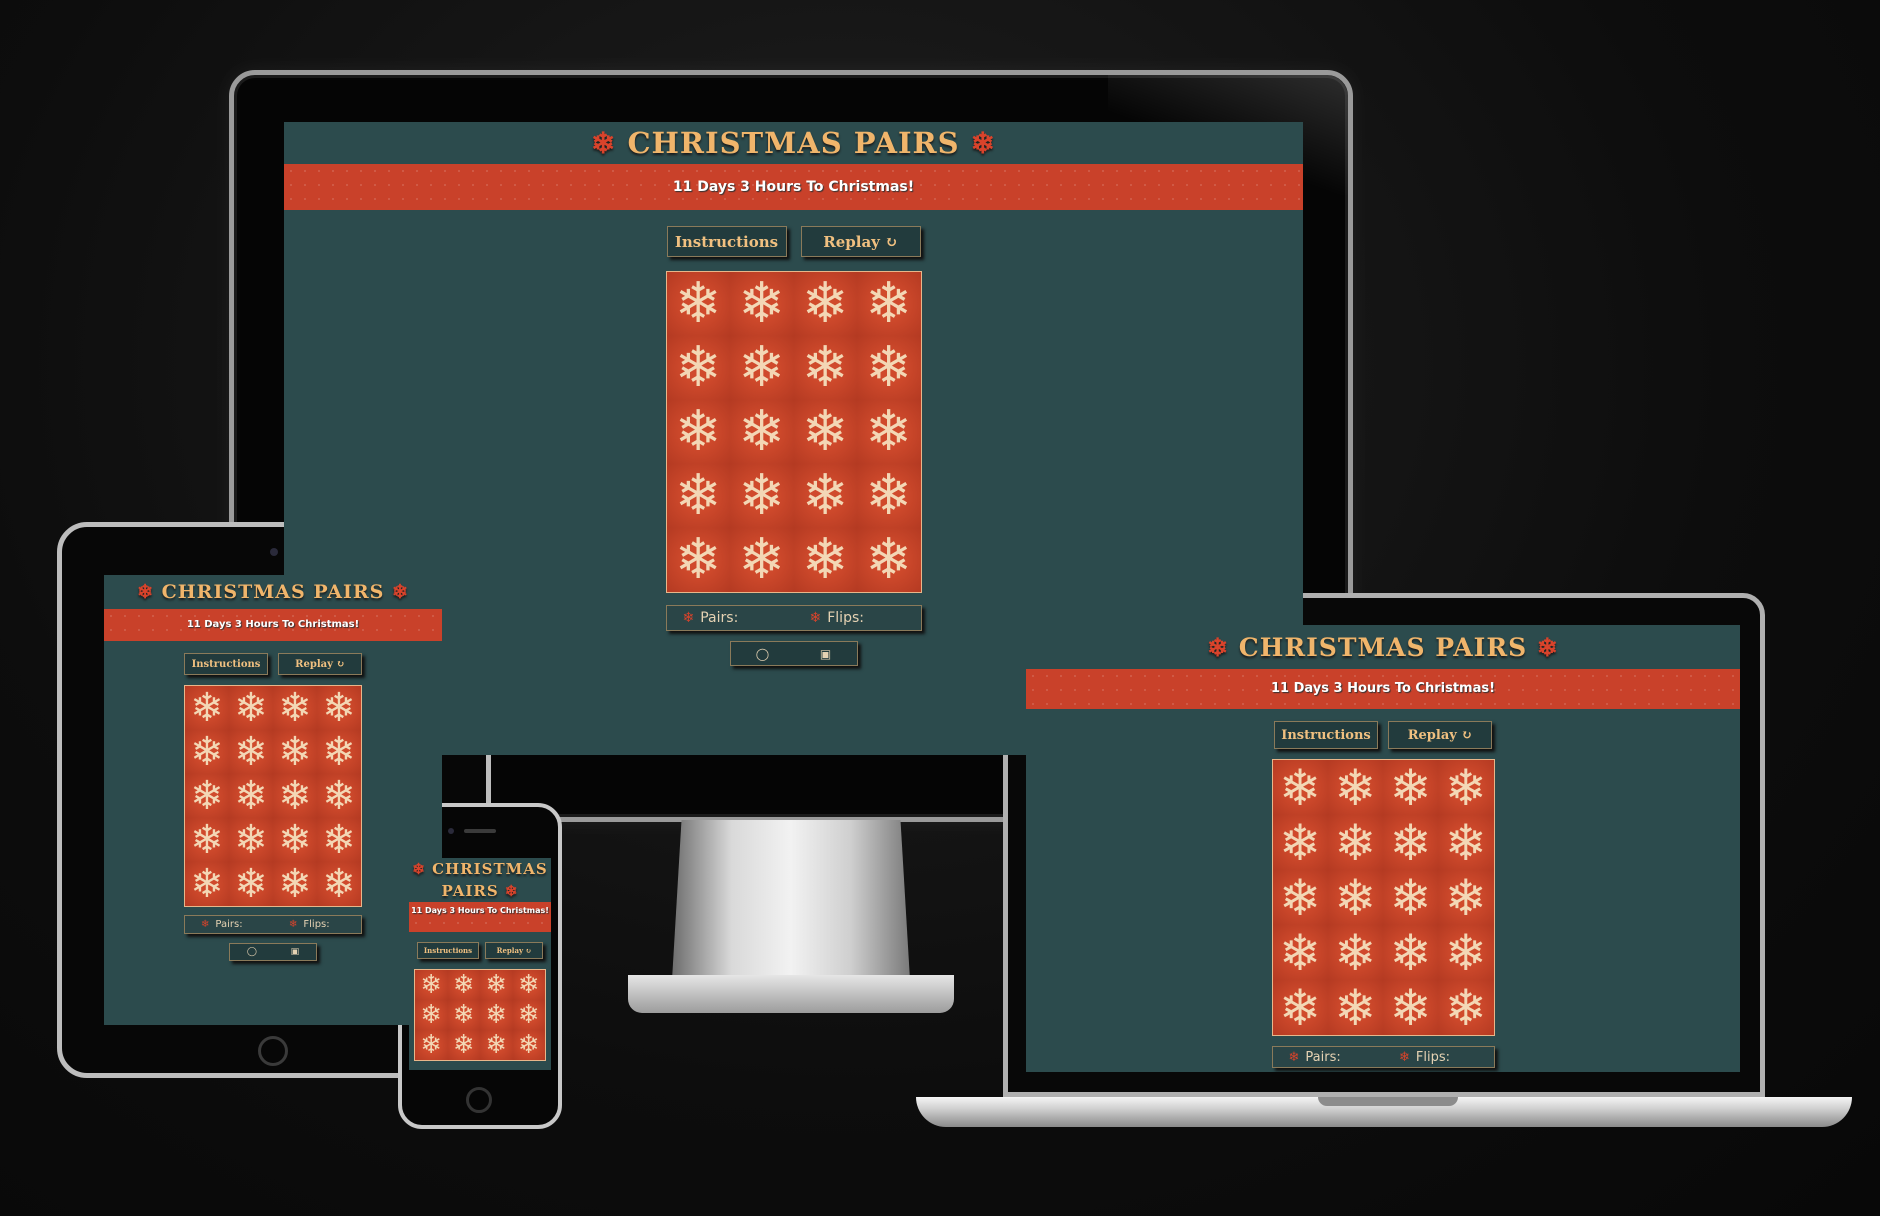  What do you see at coordinates (891, 241) in the screenshot?
I see `refresh-icon: ↻` at bounding box center [891, 241].